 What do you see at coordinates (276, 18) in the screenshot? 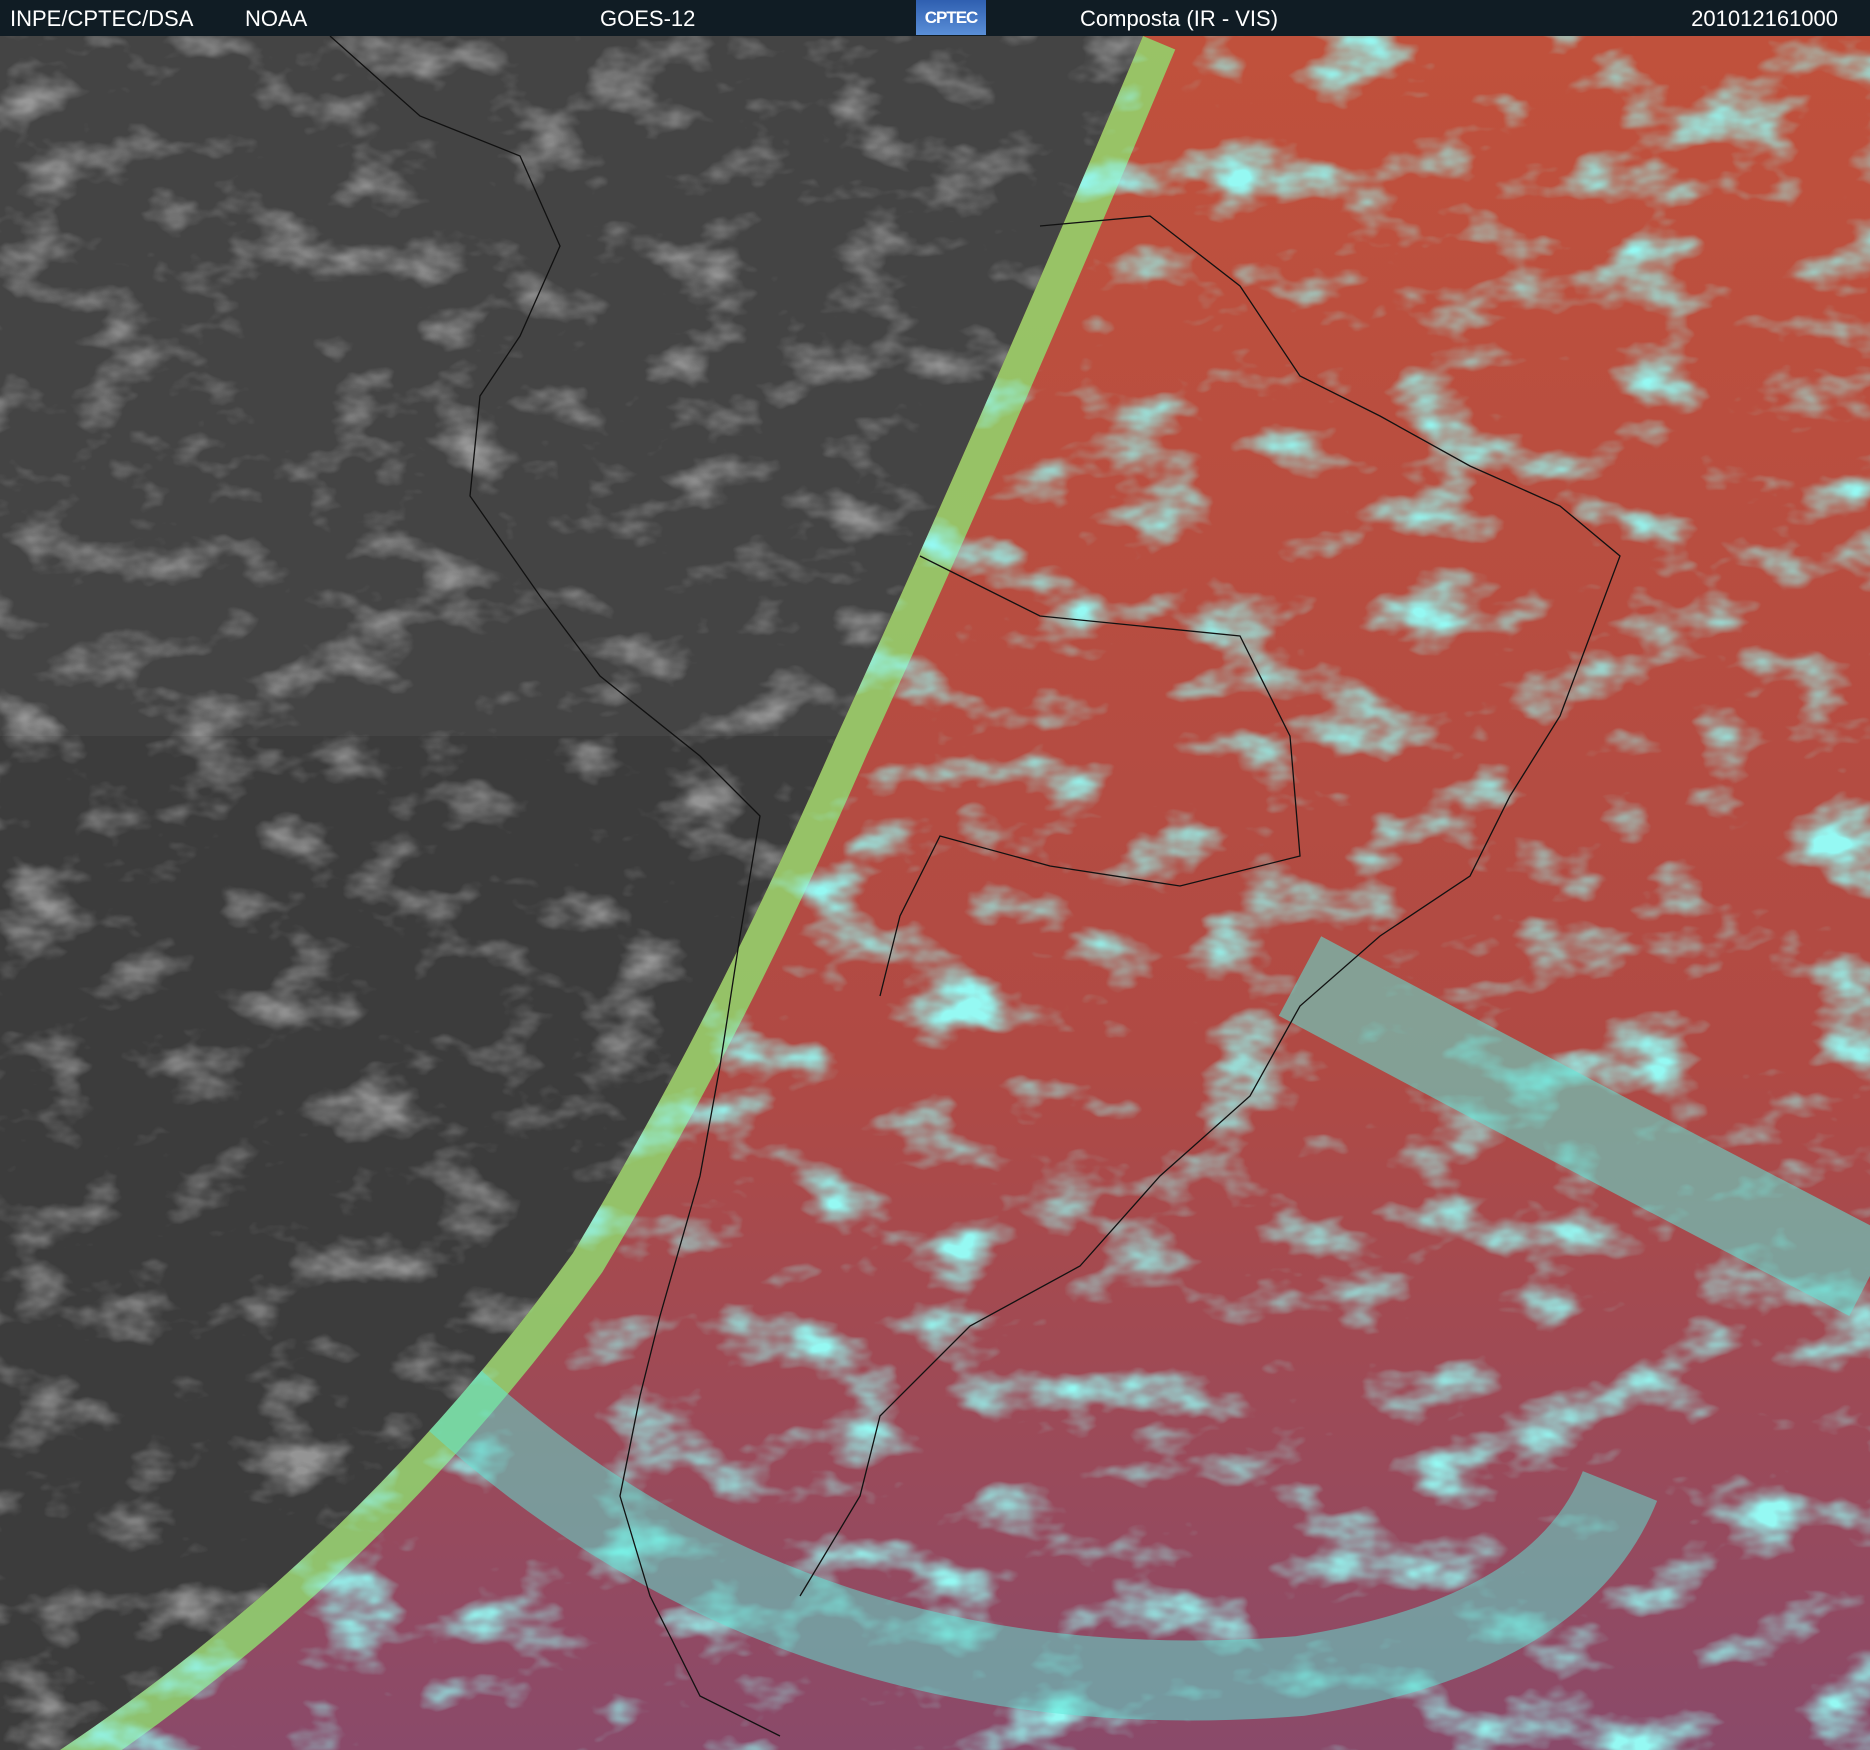
I see `agency-label: NOAA` at bounding box center [276, 18].